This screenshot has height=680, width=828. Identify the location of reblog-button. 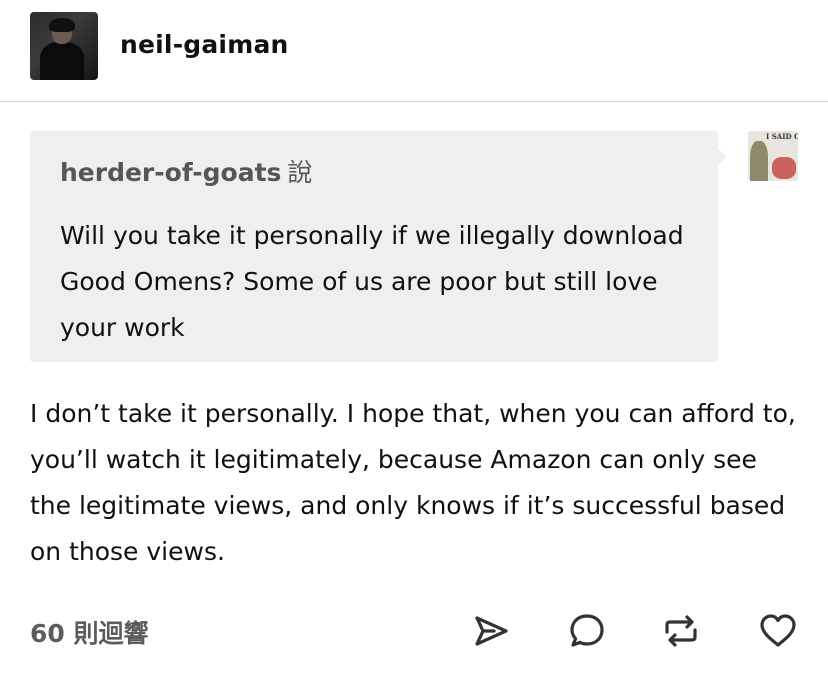
(681, 631).